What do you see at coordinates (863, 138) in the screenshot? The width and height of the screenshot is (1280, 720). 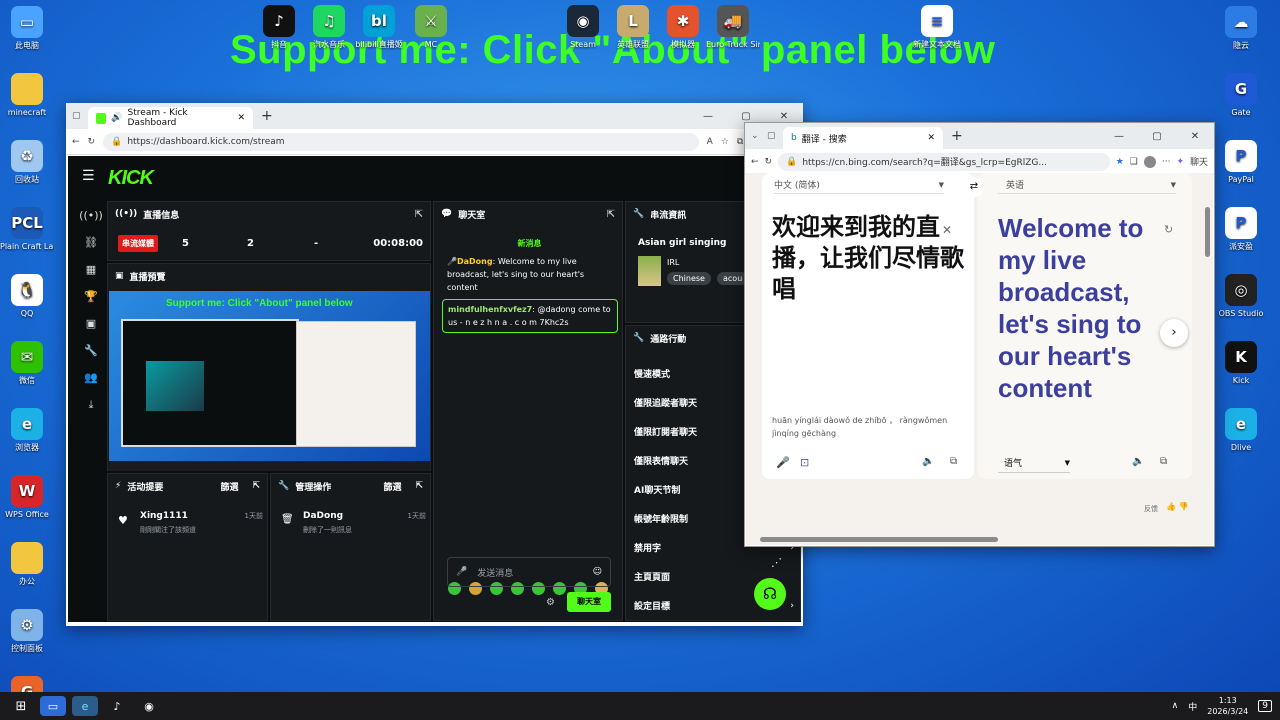 I see `tab-translate-search: b 翻译 - 搜索 ✕` at bounding box center [863, 138].